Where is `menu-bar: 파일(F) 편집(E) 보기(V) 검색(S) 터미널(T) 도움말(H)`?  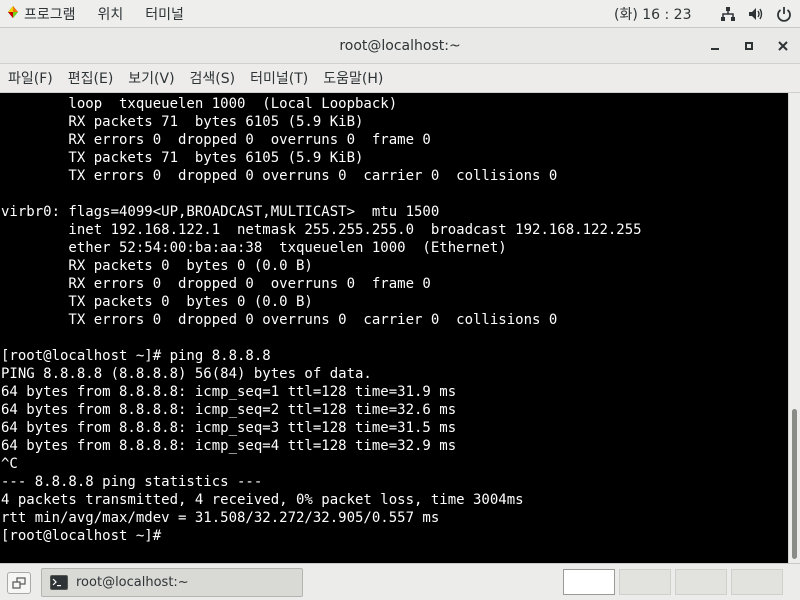
menu-bar: 파일(F) 편집(E) 보기(V) 검색(S) 터미널(T) 도움말(H) is located at coordinates (400, 78).